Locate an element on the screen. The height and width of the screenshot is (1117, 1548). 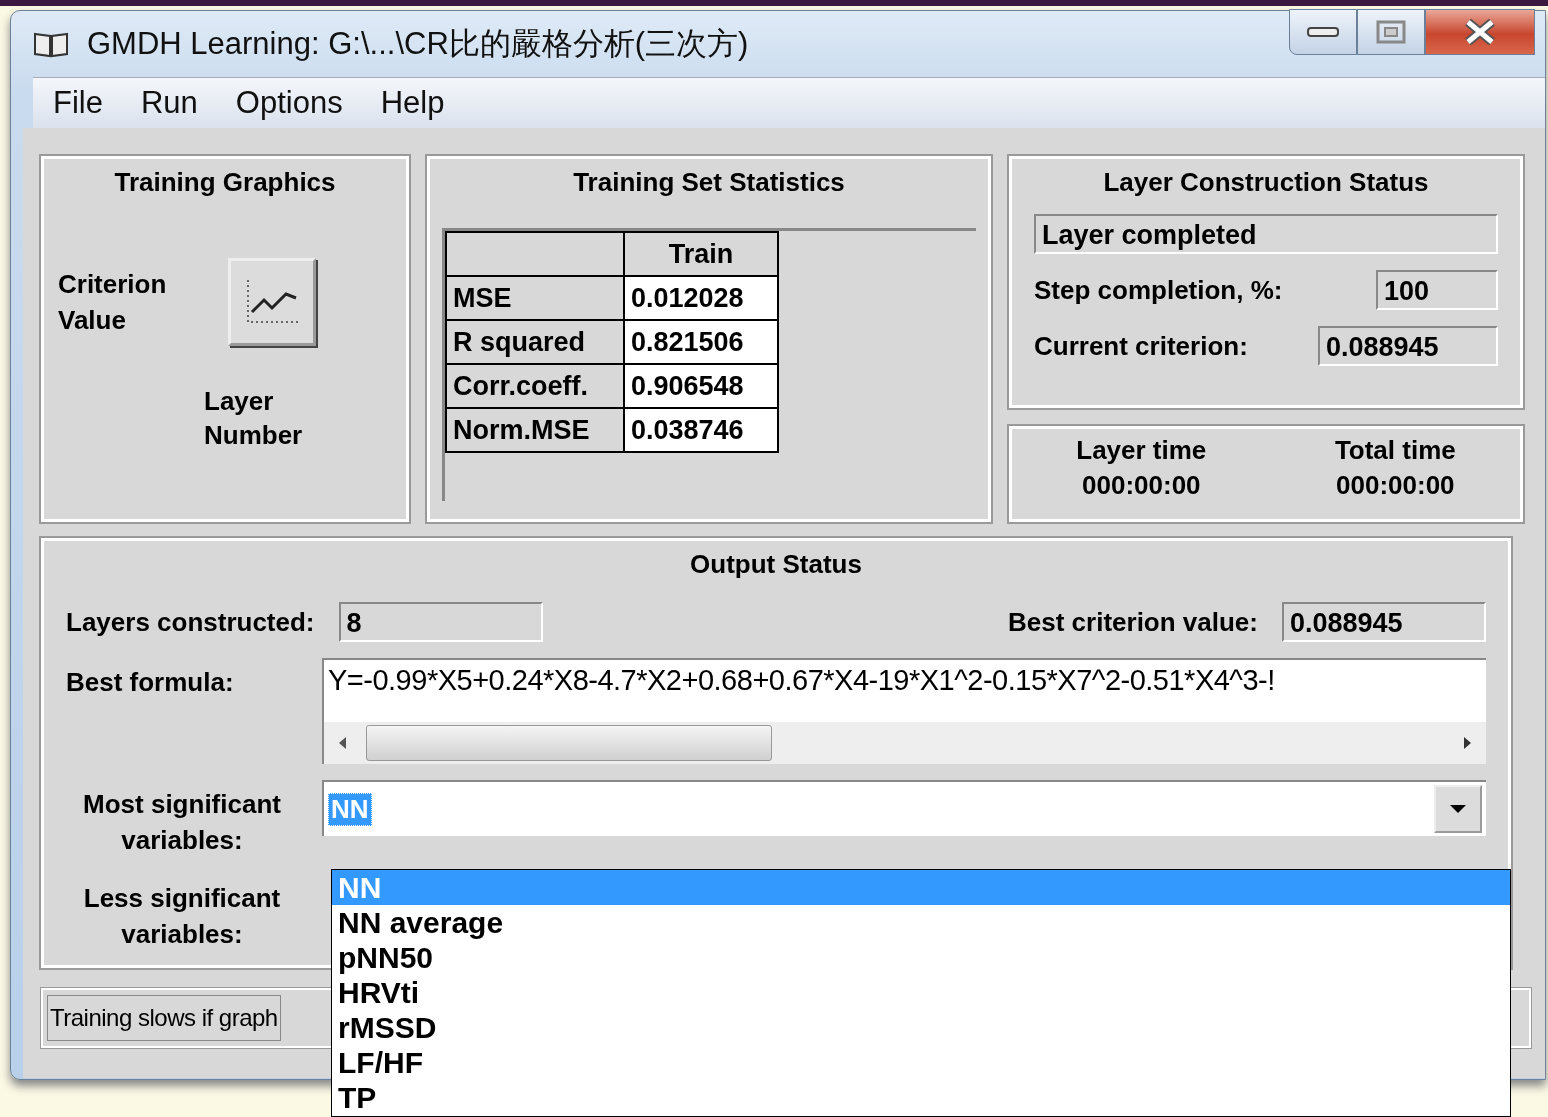
chart-button is located at coordinates (272, 302).